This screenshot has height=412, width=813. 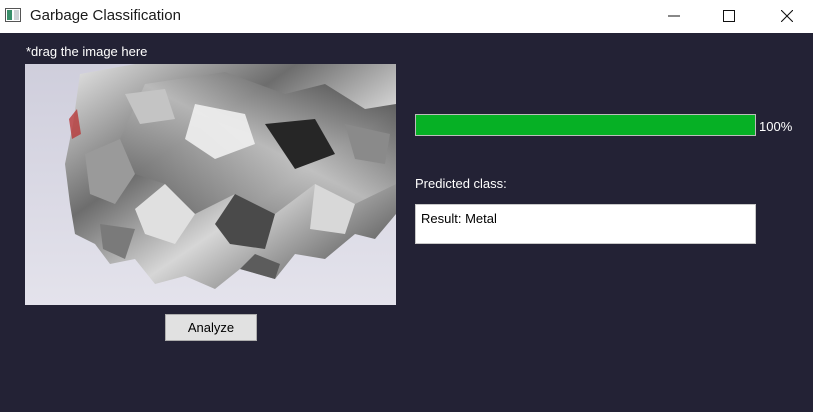 I want to click on maximize-button, so click(x=729, y=16).